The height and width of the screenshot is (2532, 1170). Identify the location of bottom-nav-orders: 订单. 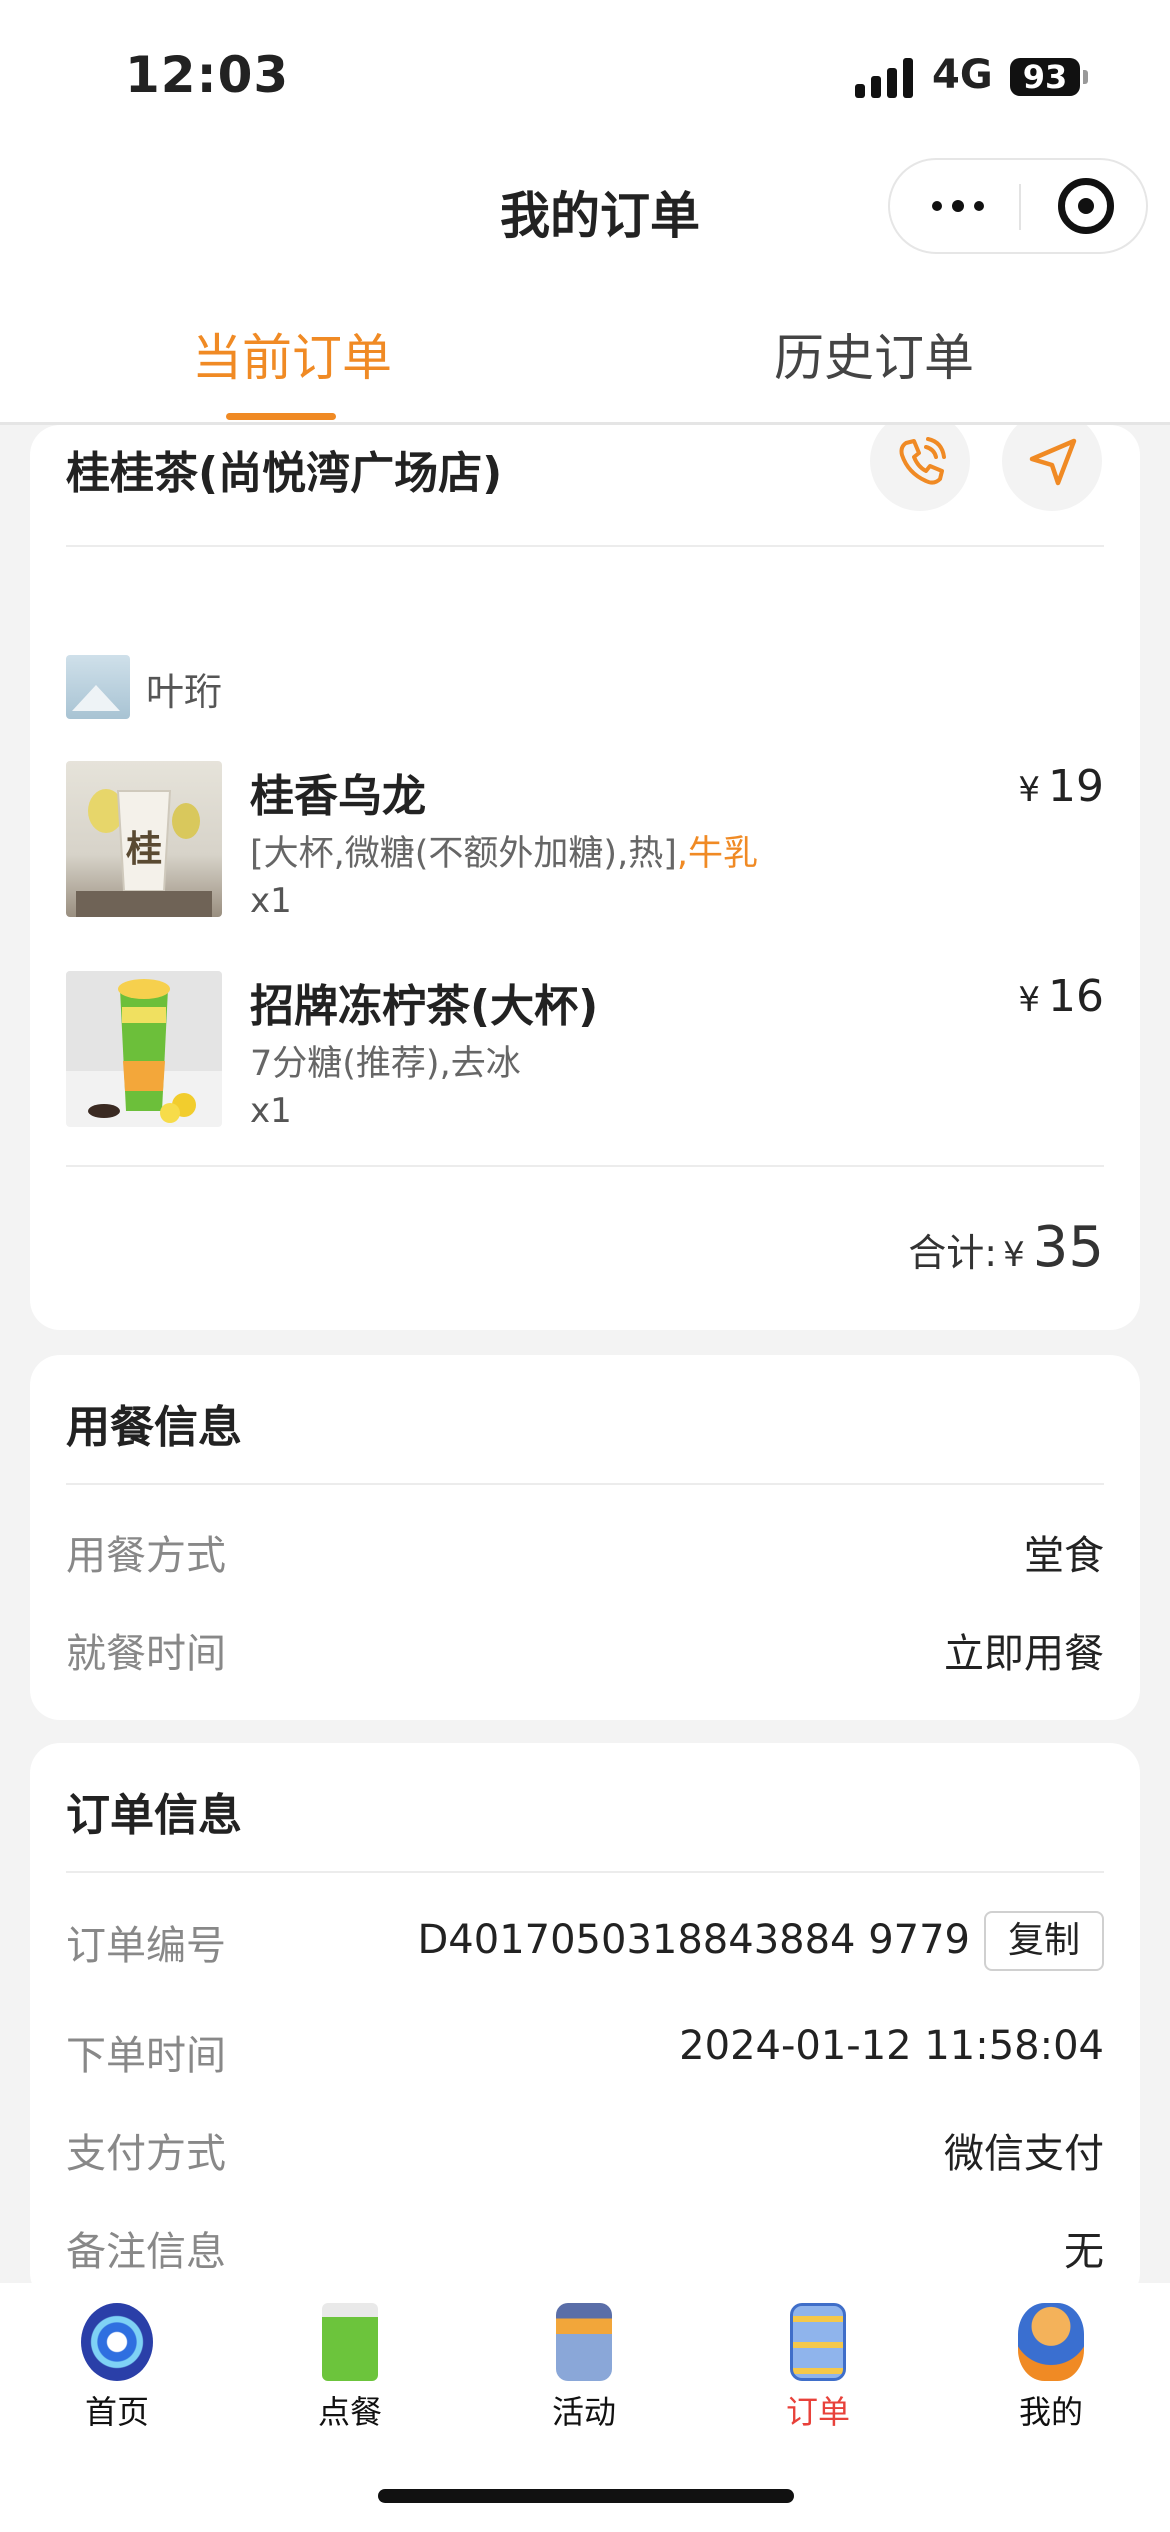
(818, 2368).